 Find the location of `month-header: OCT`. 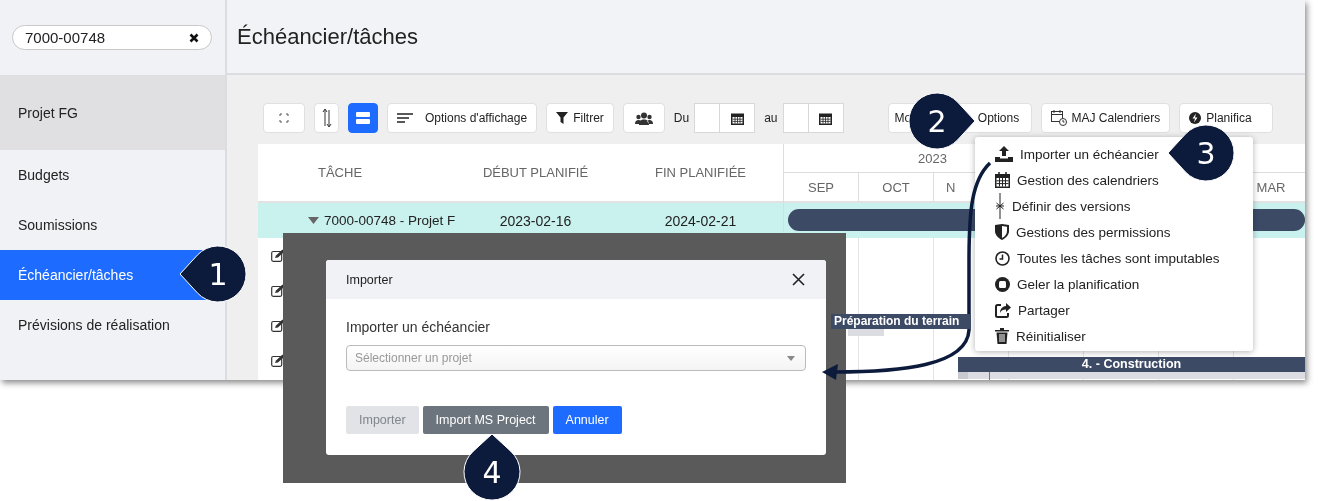

month-header: OCT is located at coordinates (896, 187).